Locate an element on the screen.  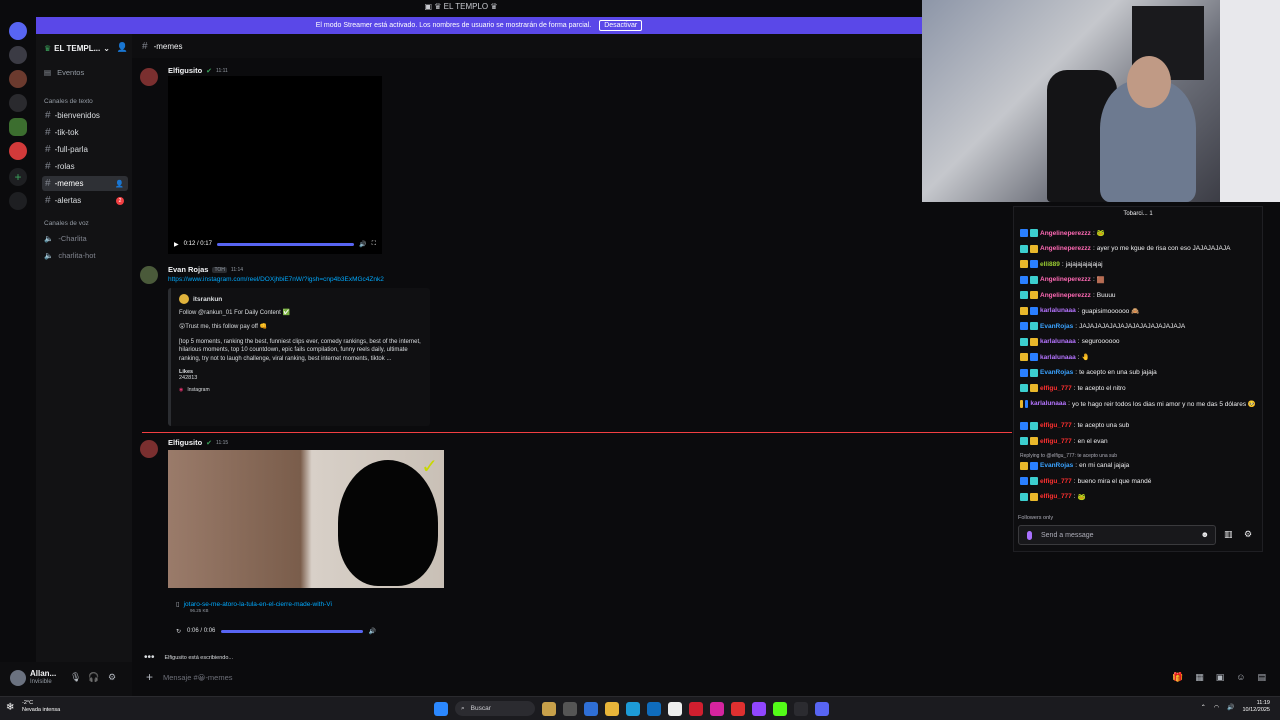
gif-icon: ▦ is located at coordinates (1199, 677).